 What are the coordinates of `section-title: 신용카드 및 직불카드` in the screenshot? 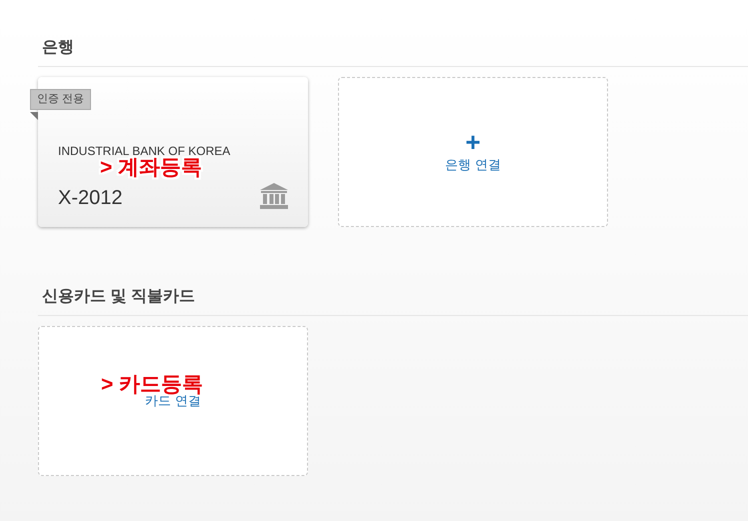 It's located at (118, 296).